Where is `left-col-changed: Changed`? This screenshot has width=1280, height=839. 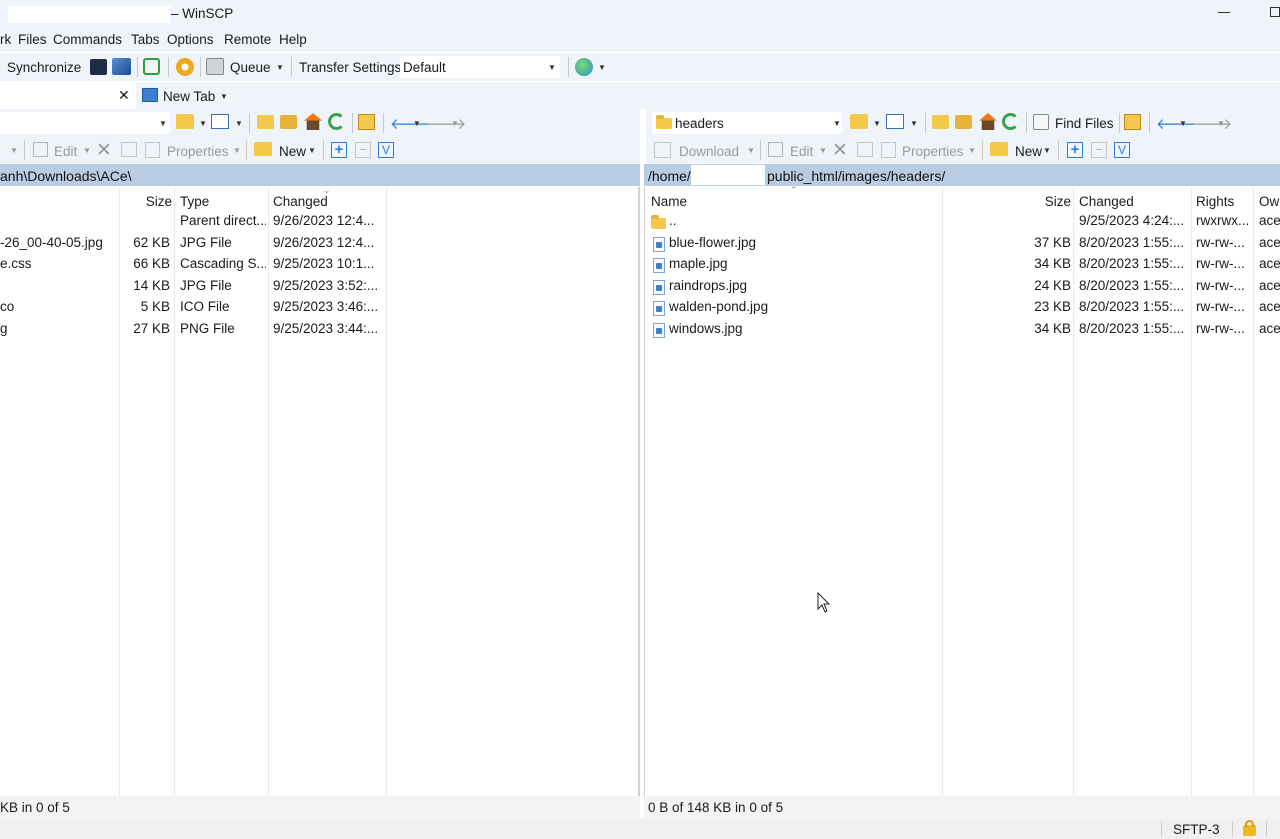
left-col-changed: Changed is located at coordinates (300, 201).